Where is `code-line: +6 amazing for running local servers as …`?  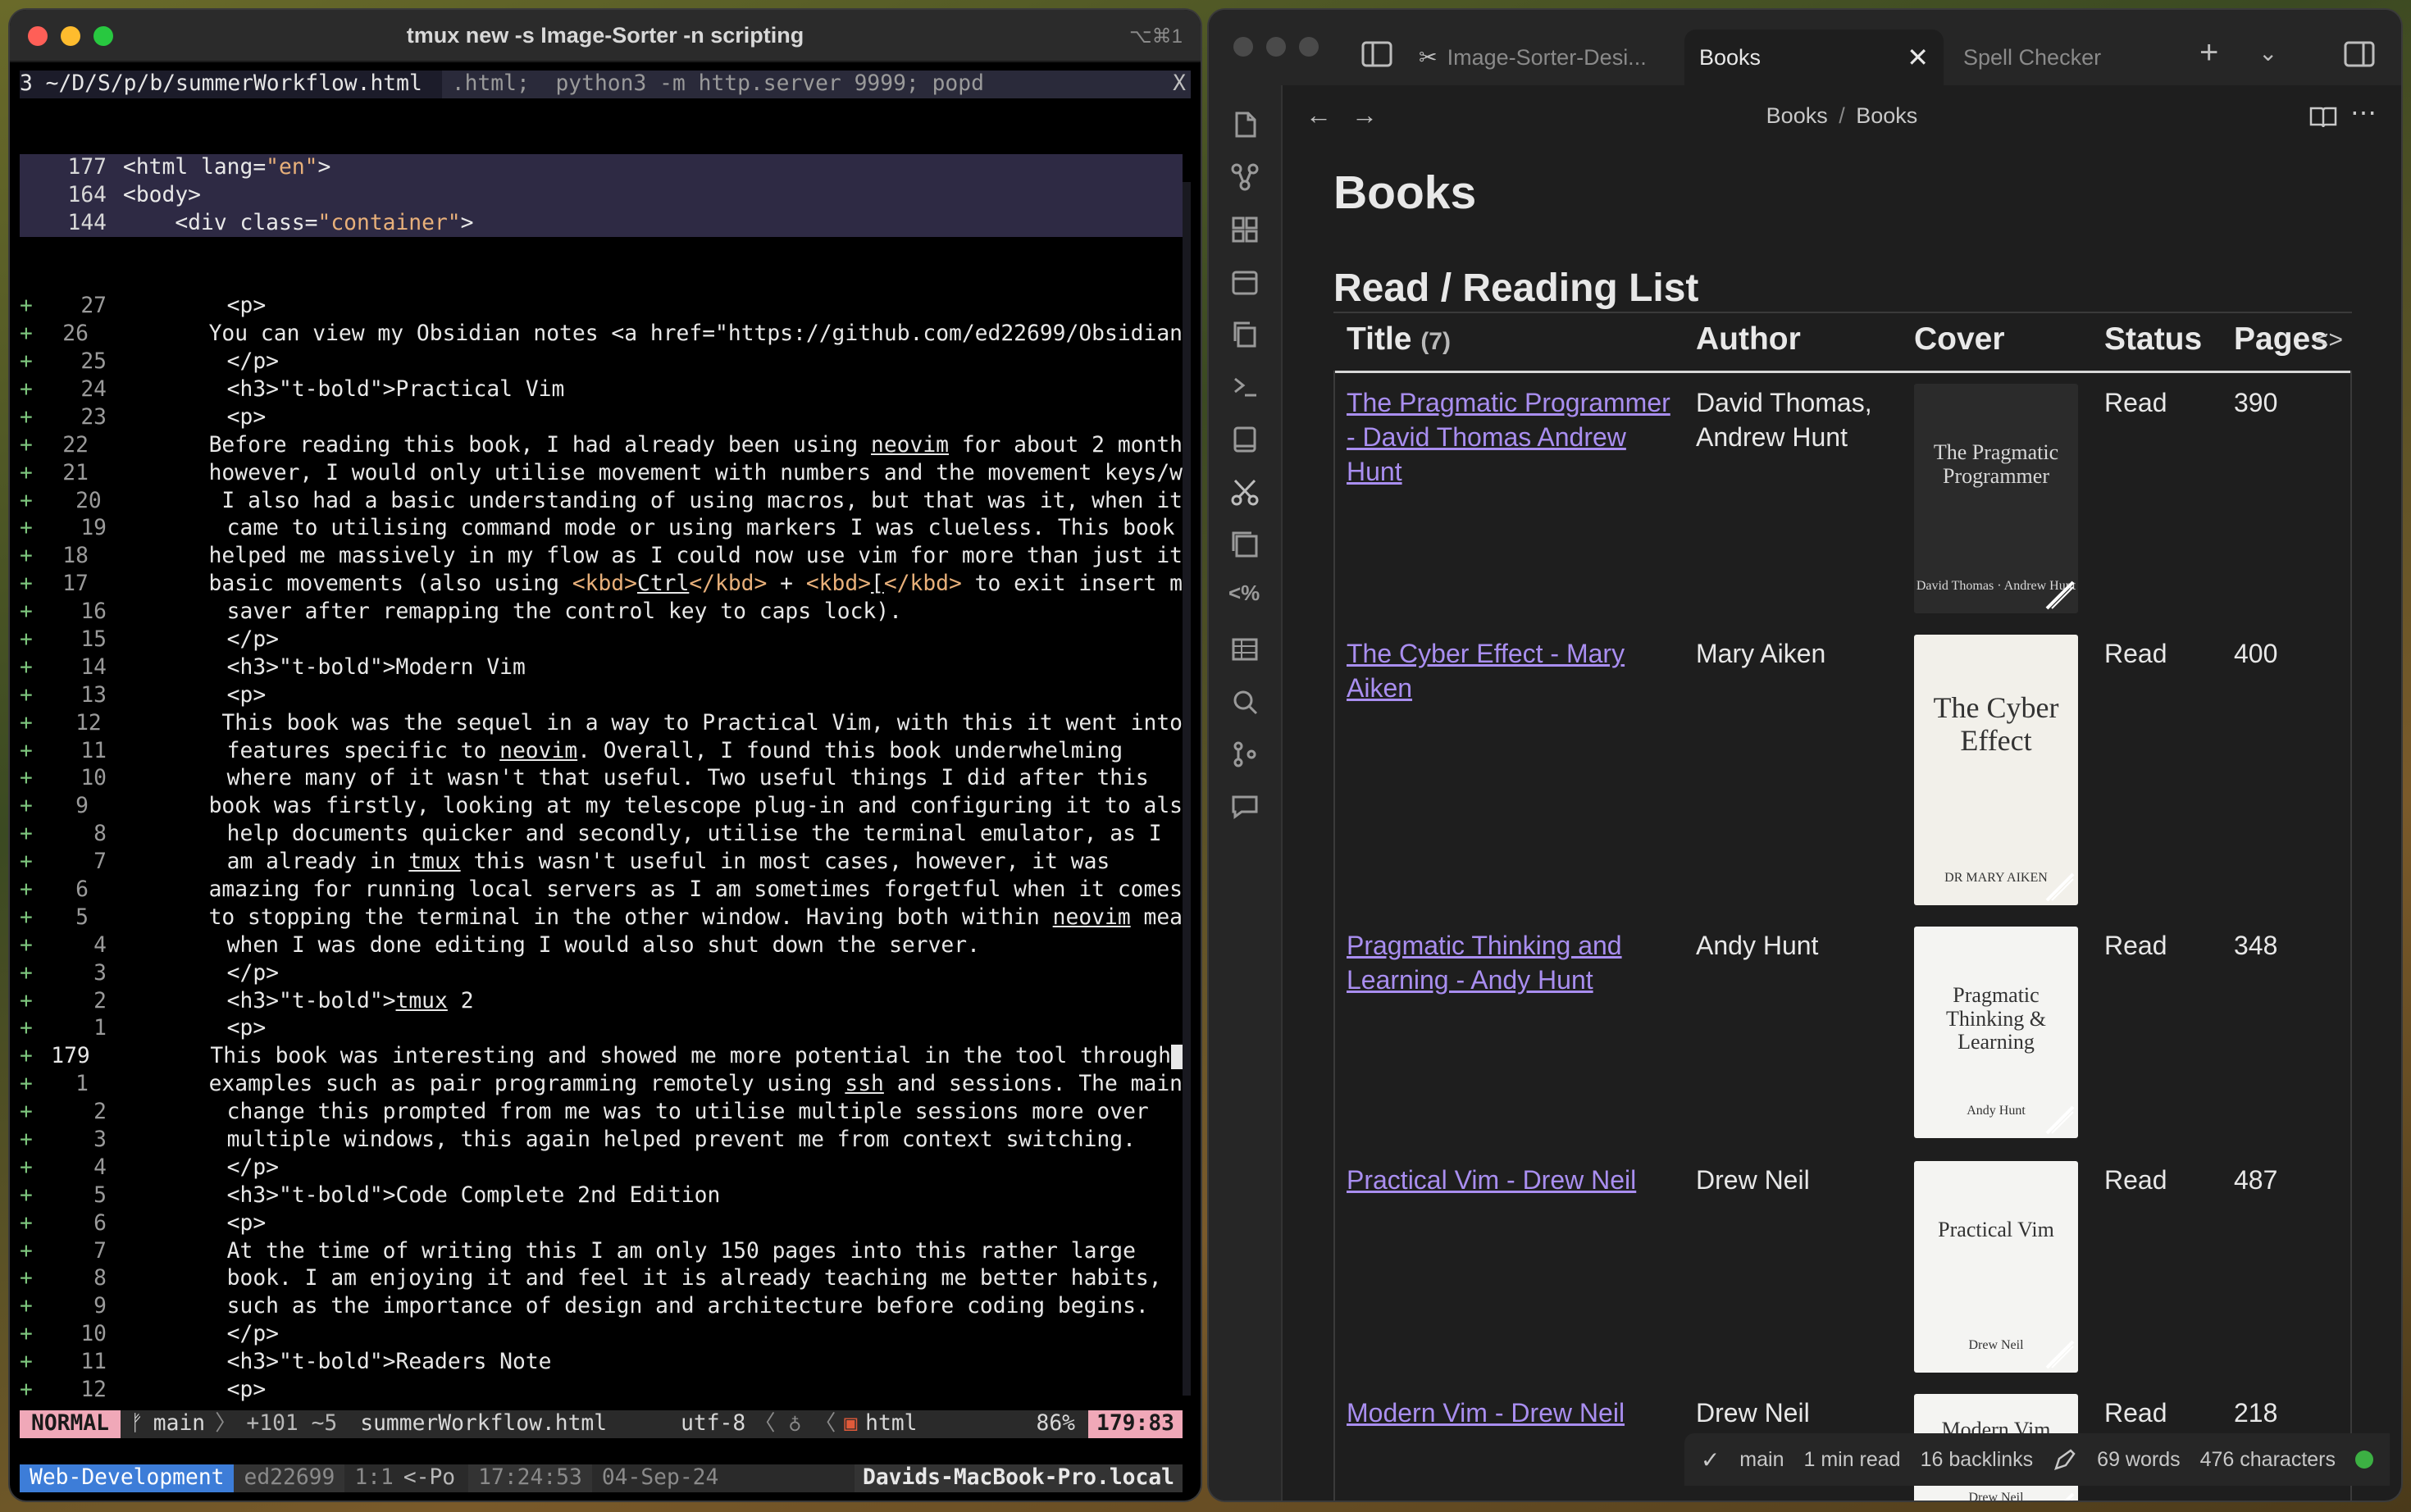
code-line: +6 amazing for running local servers as … is located at coordinates (601, 890).